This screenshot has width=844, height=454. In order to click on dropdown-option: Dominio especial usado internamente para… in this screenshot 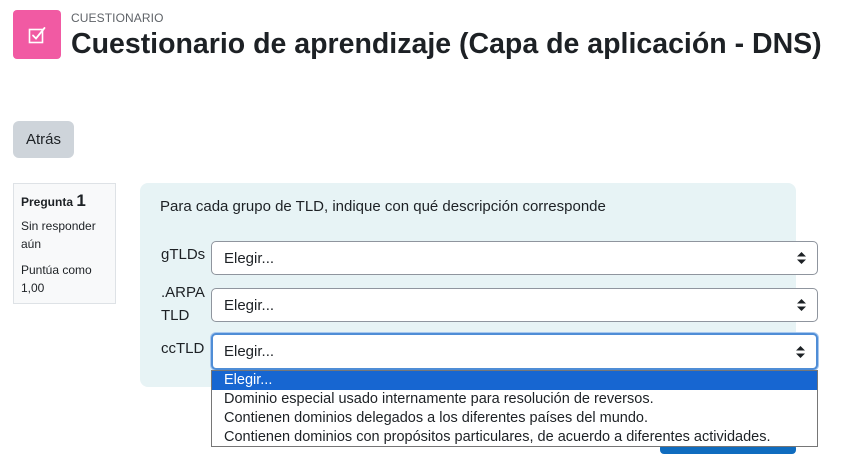, I will do `click(514, 399)`.